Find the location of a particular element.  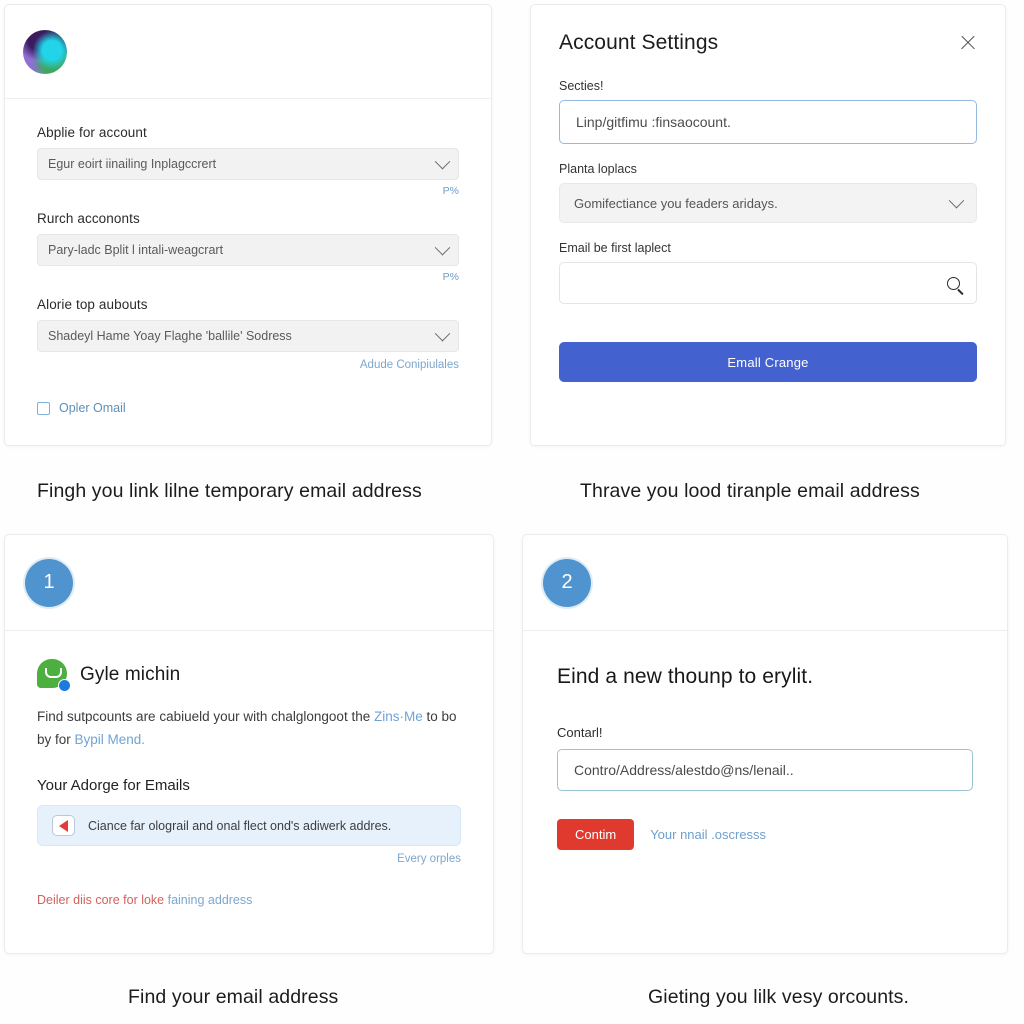

brand-name: Gyle michin is located at coordinates (130, 674).